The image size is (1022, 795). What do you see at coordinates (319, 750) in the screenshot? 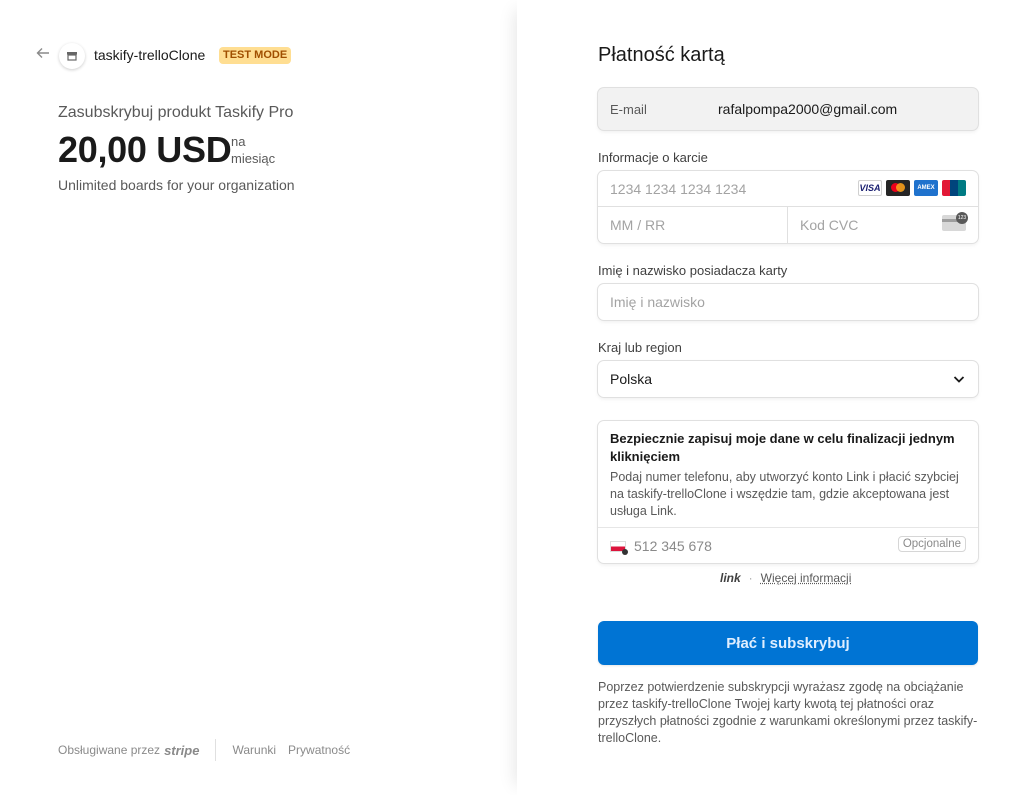
I see `privacy-link: Prywatność` at bounding box center [319, 750].